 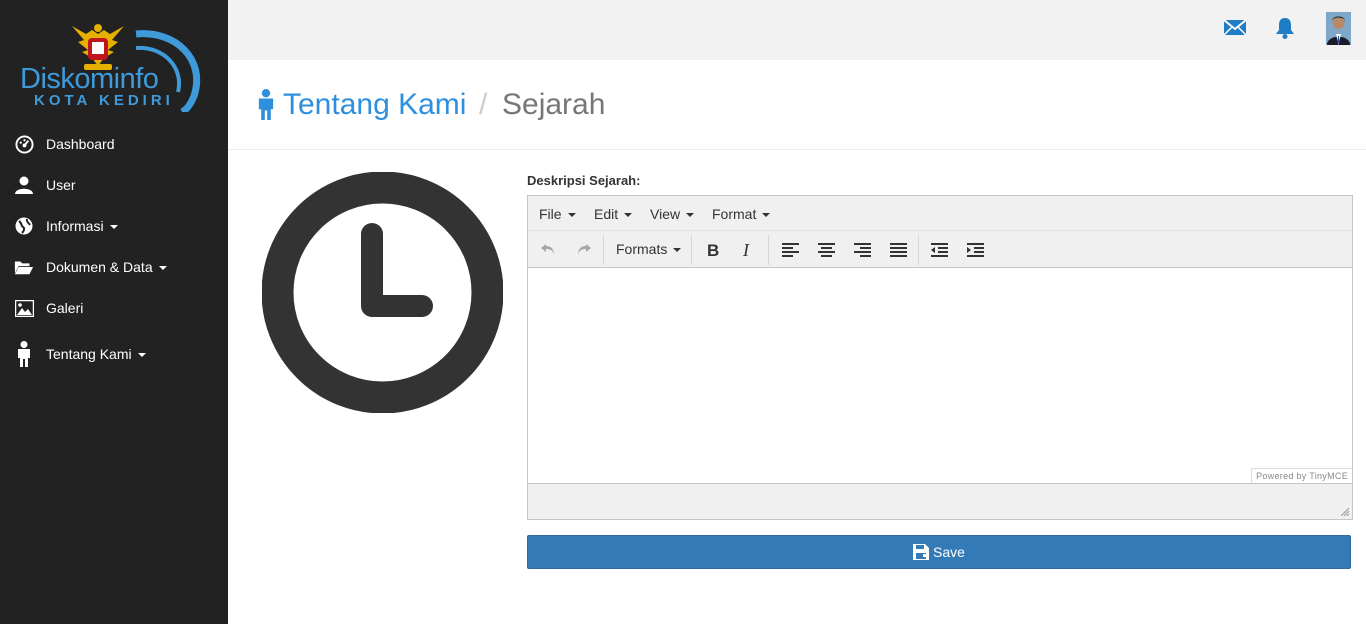 I want to click on editor-toolbar: Formats B I, so click(x=940, y=249).